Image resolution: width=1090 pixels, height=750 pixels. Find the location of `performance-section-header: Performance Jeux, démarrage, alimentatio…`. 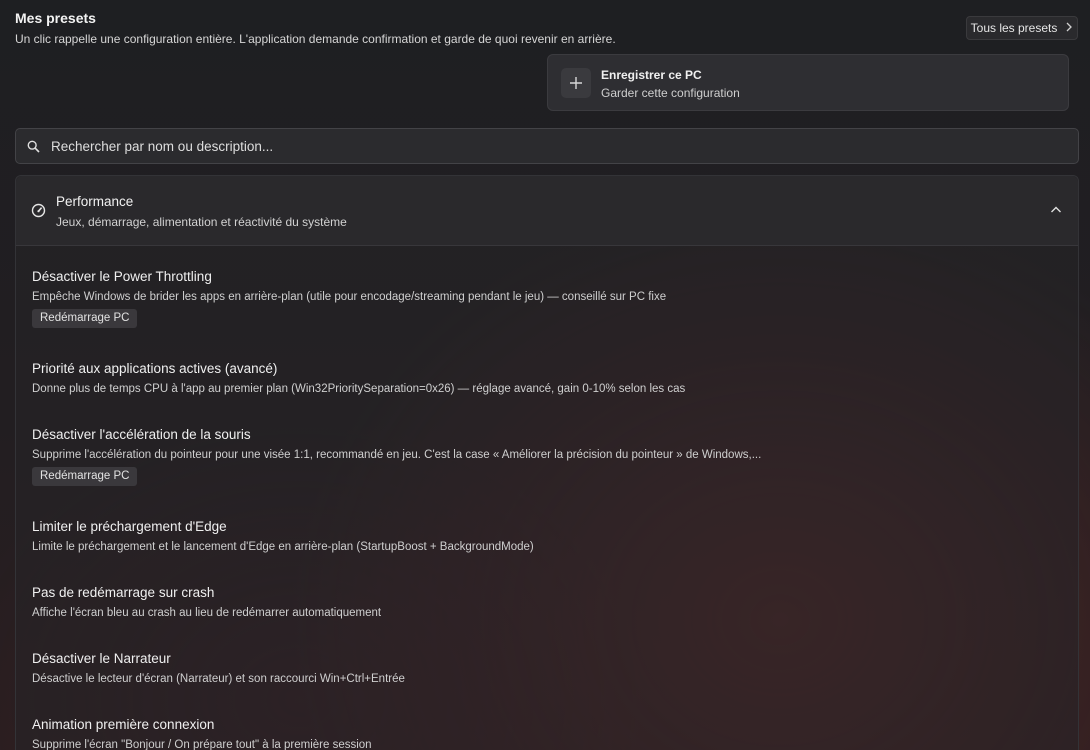

performance-section-header: Performance Jeux, démarrage, alimentatio… is located at coordinates (547, 211).